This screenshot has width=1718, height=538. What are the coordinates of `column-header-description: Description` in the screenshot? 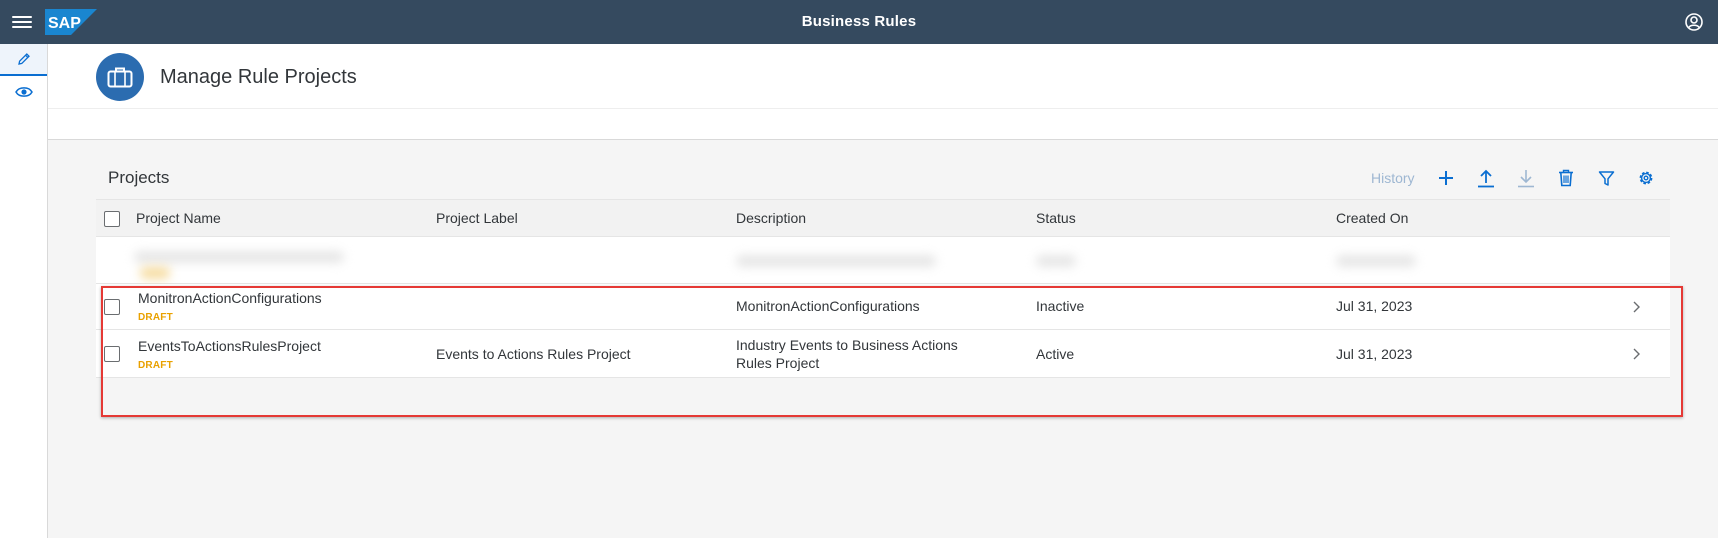 It's located at (771, 218).